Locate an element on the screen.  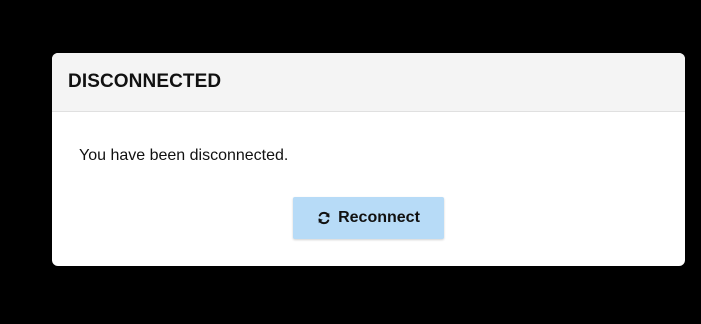
dialog-message: You have been disconnected. is located at coordinates (184, 155).